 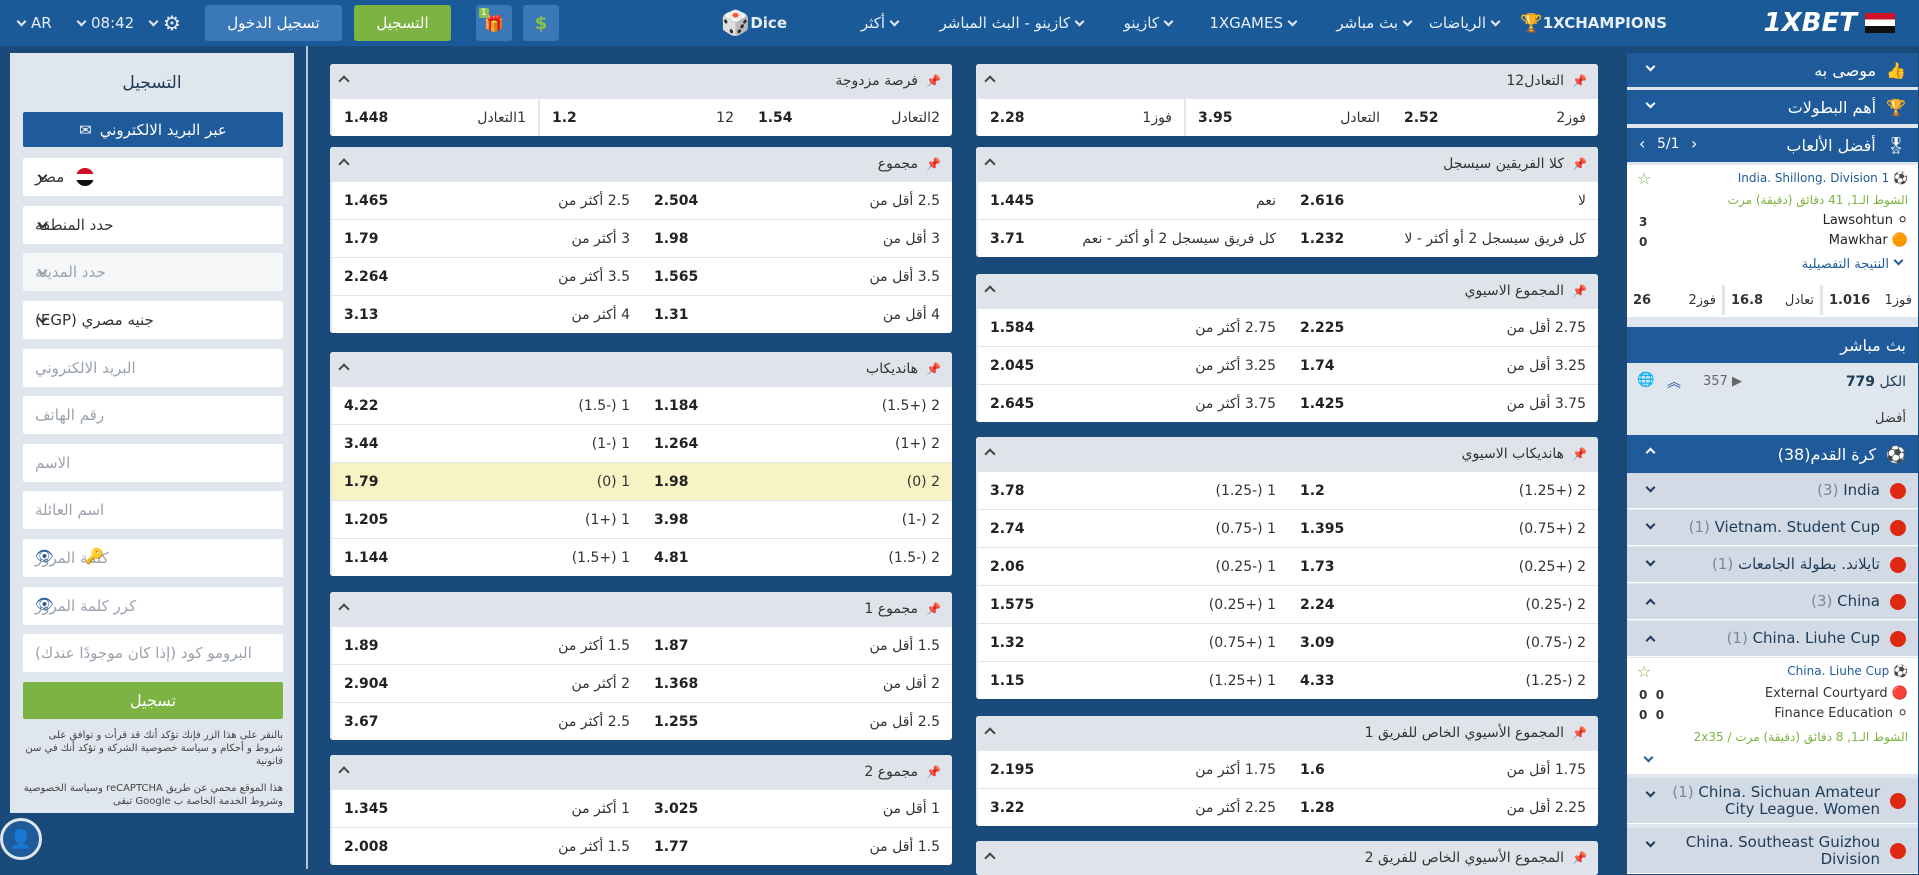 I want to click on odd-cell: 1.5 أكثر من 1.89, so click(x=486, y=645).